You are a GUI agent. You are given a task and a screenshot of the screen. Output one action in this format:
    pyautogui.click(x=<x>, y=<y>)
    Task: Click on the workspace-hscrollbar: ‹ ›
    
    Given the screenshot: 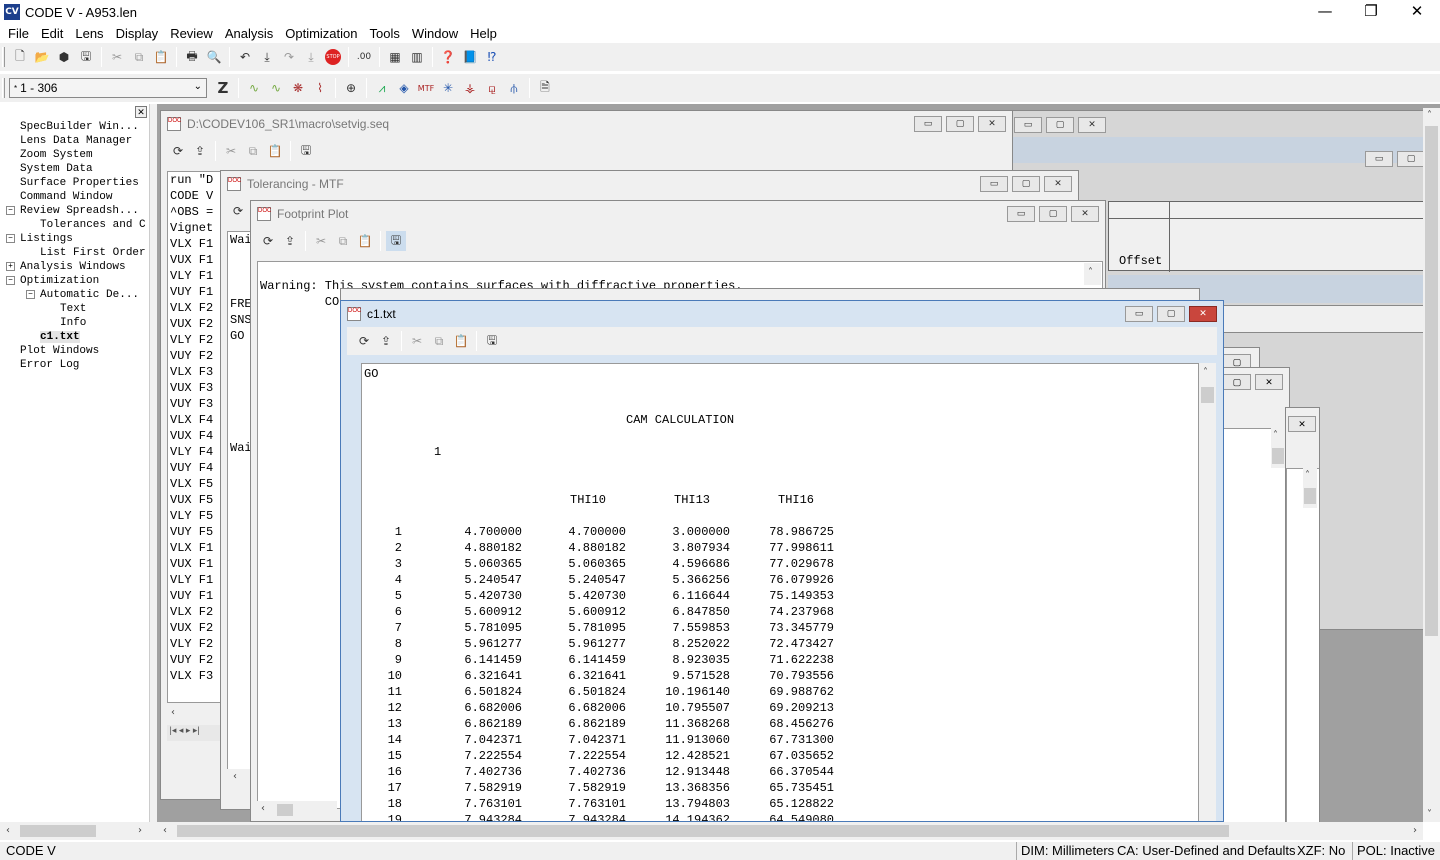 What is the action you would take?
    pyautogui.click(x=790, y=831)
    